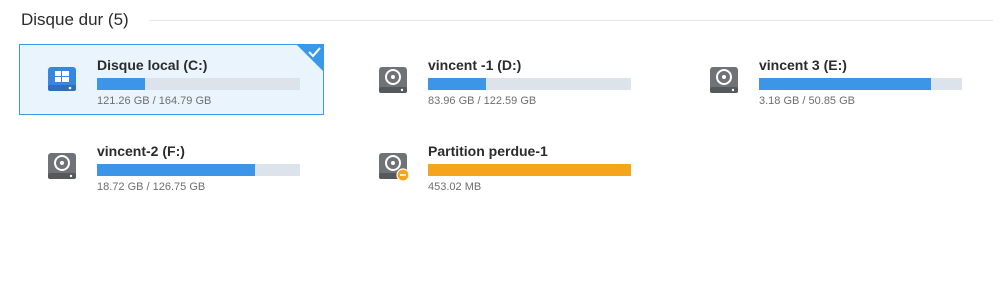 The image size is (1000, 298). Describe the element at coordinates (62, 80) in the screenshot. I see `windows-drive-icon` at that location.